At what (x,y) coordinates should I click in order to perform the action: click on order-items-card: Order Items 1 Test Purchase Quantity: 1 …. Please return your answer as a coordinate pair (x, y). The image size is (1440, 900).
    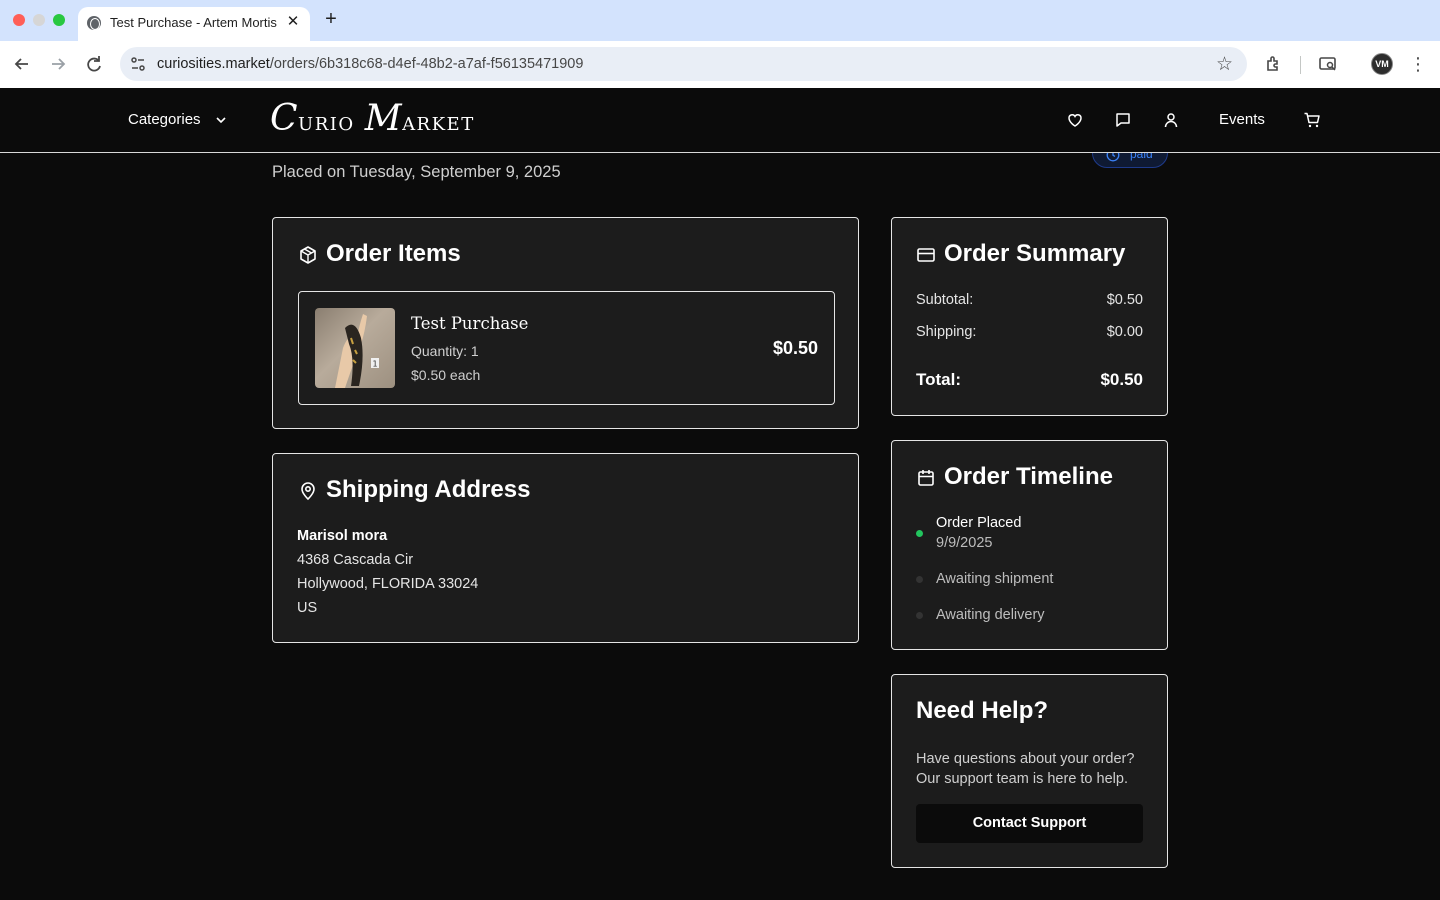
    Looking at the image, I should click on (565, 323).